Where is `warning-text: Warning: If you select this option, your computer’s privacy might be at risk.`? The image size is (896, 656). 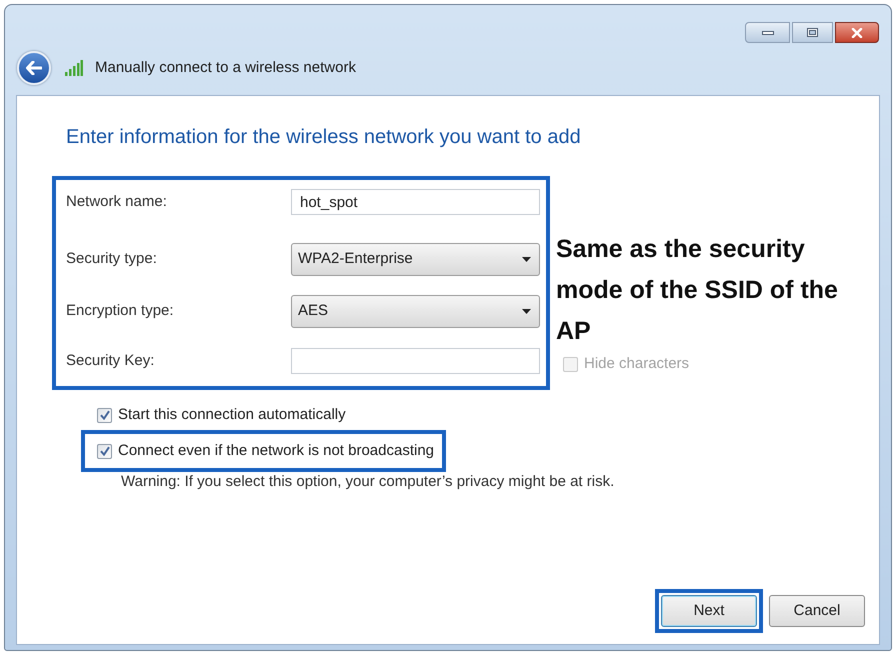 warning-text: Warning: If you select this option, your computer’s privacy might be at risk. is located at coordinates (367, 482).